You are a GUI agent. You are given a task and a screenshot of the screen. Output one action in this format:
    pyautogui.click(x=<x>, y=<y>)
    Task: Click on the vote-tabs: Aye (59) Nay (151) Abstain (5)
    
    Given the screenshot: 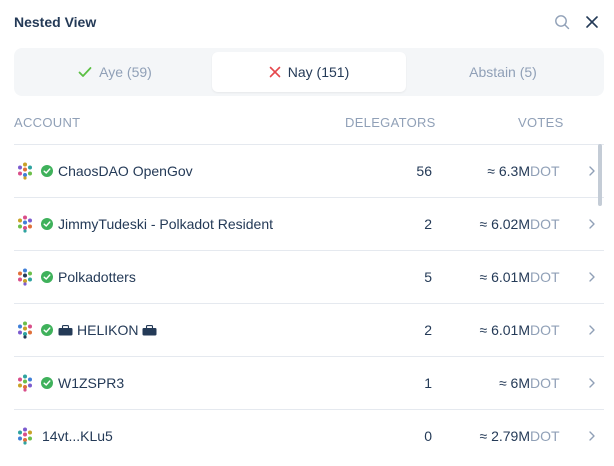 What is the action you would take?
    pyautogui.click(x=309, y=72)
    